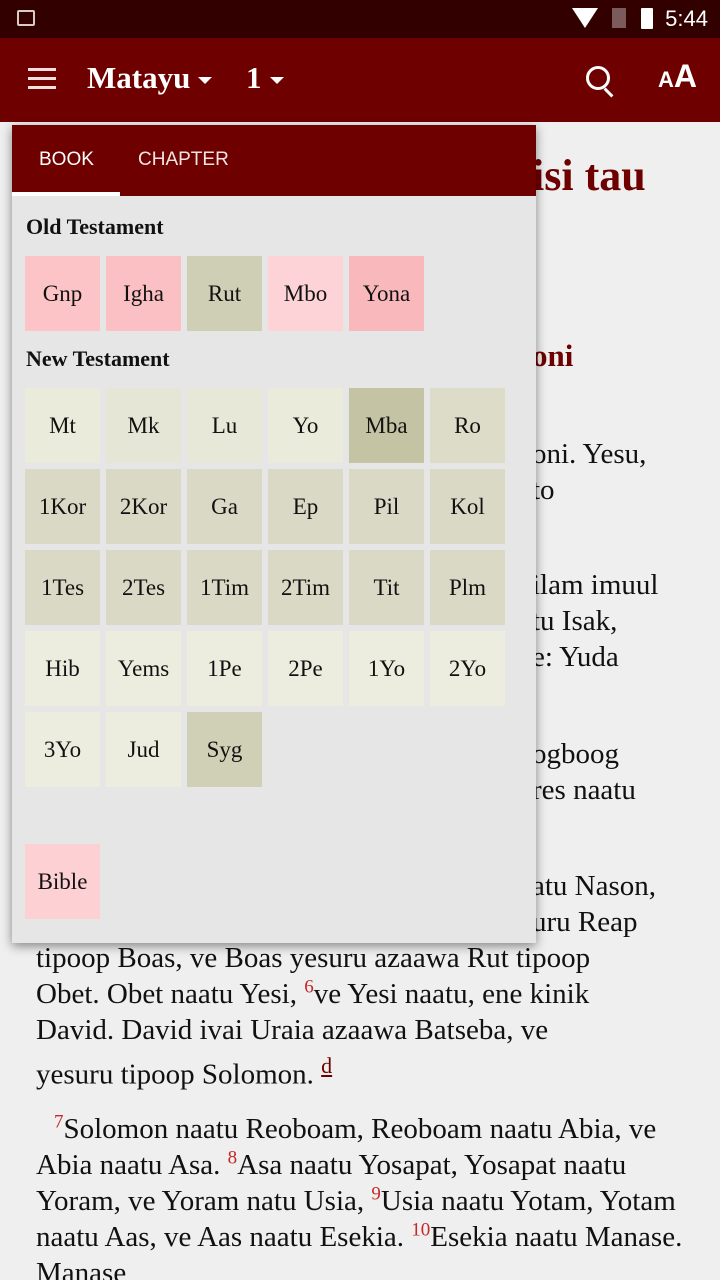  What do you see at coordinates (59, 1121) in the screenshot?
I see `verse-number: 7` at bounding box center [59, 1121].